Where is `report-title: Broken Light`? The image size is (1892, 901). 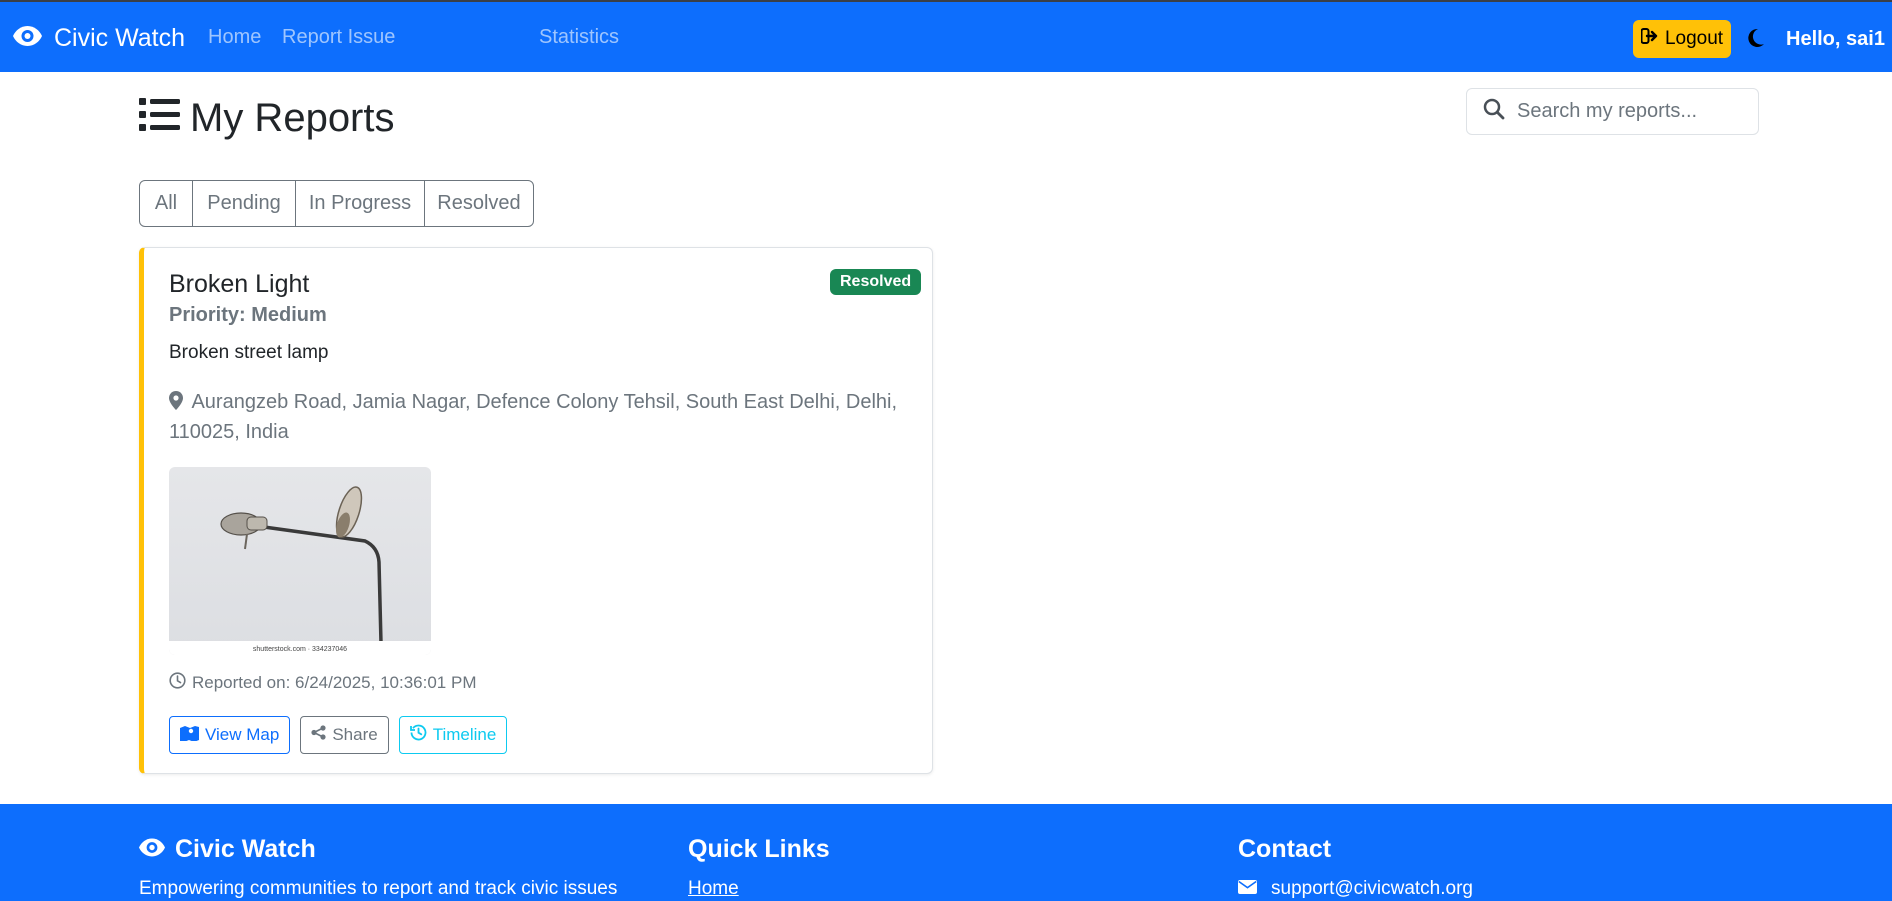 report-title: Broken Light is located at coordinates (239, 284).